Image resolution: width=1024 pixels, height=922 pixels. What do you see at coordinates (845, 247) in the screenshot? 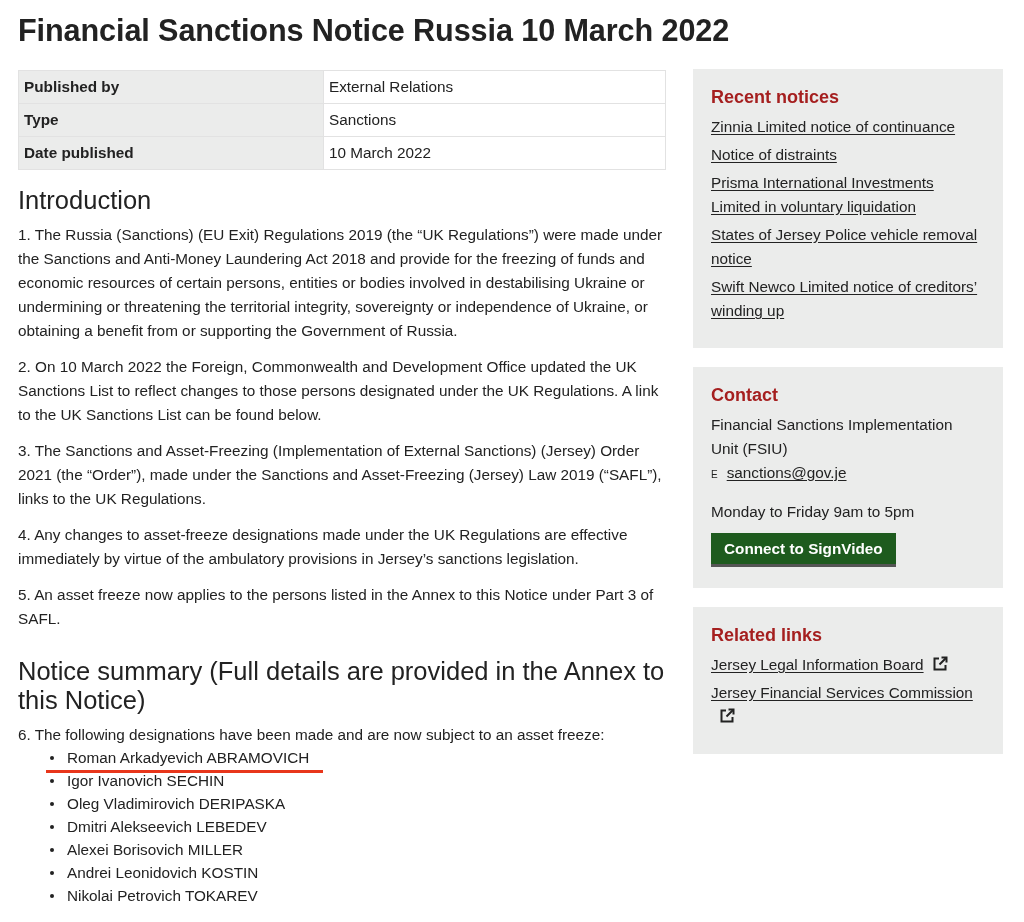
I see `notice-link: States of Jersey Police vehicle removal notice` at bounding box center [845, 247].